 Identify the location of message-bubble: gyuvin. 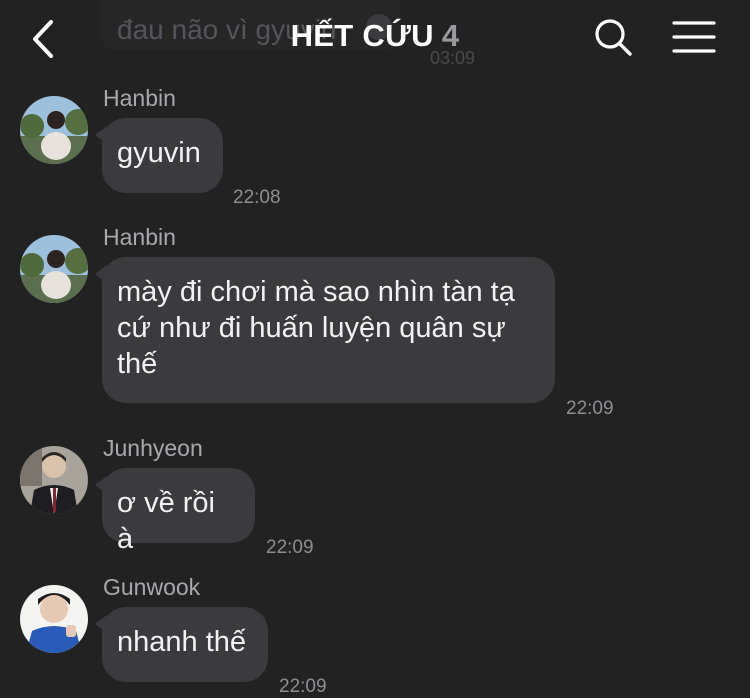
(159, 155).